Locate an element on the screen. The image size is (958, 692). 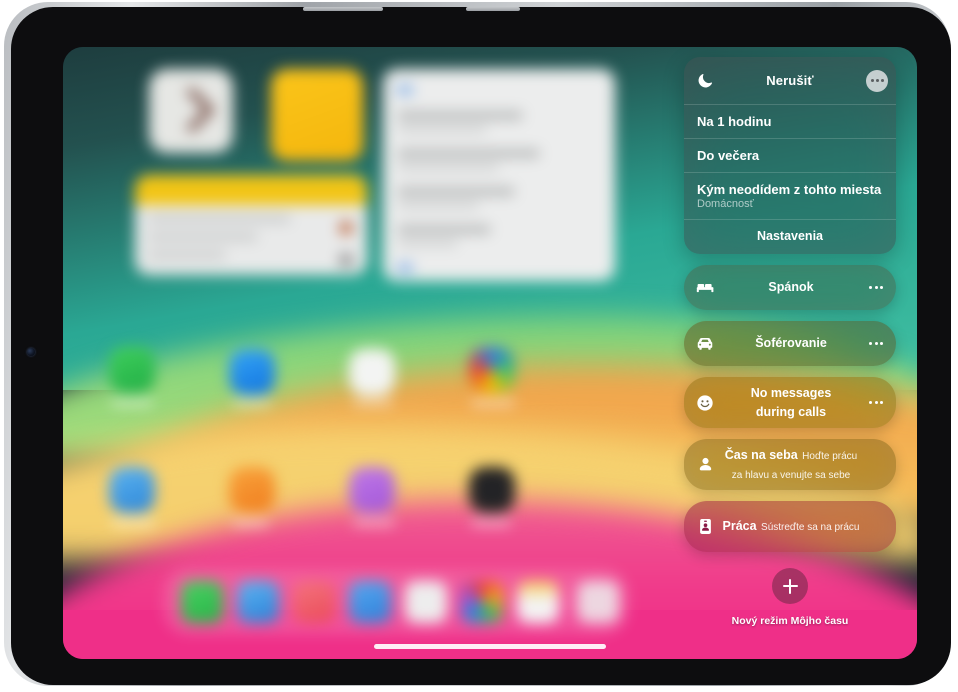
focus-mode-text: Práca Sústreďte sa na prácu is located at coordinates (791, 526).